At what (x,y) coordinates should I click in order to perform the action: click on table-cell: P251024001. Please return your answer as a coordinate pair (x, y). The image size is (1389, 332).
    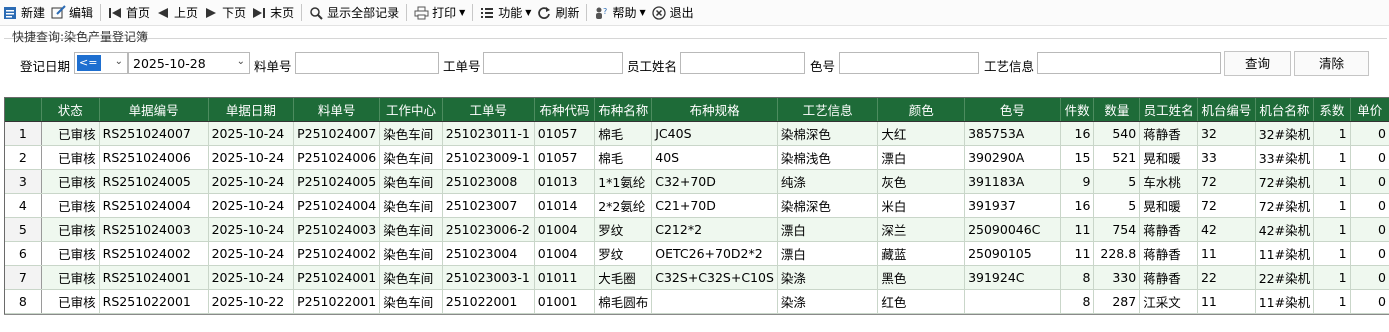
    Looking at the image, I should click on (337, 277).